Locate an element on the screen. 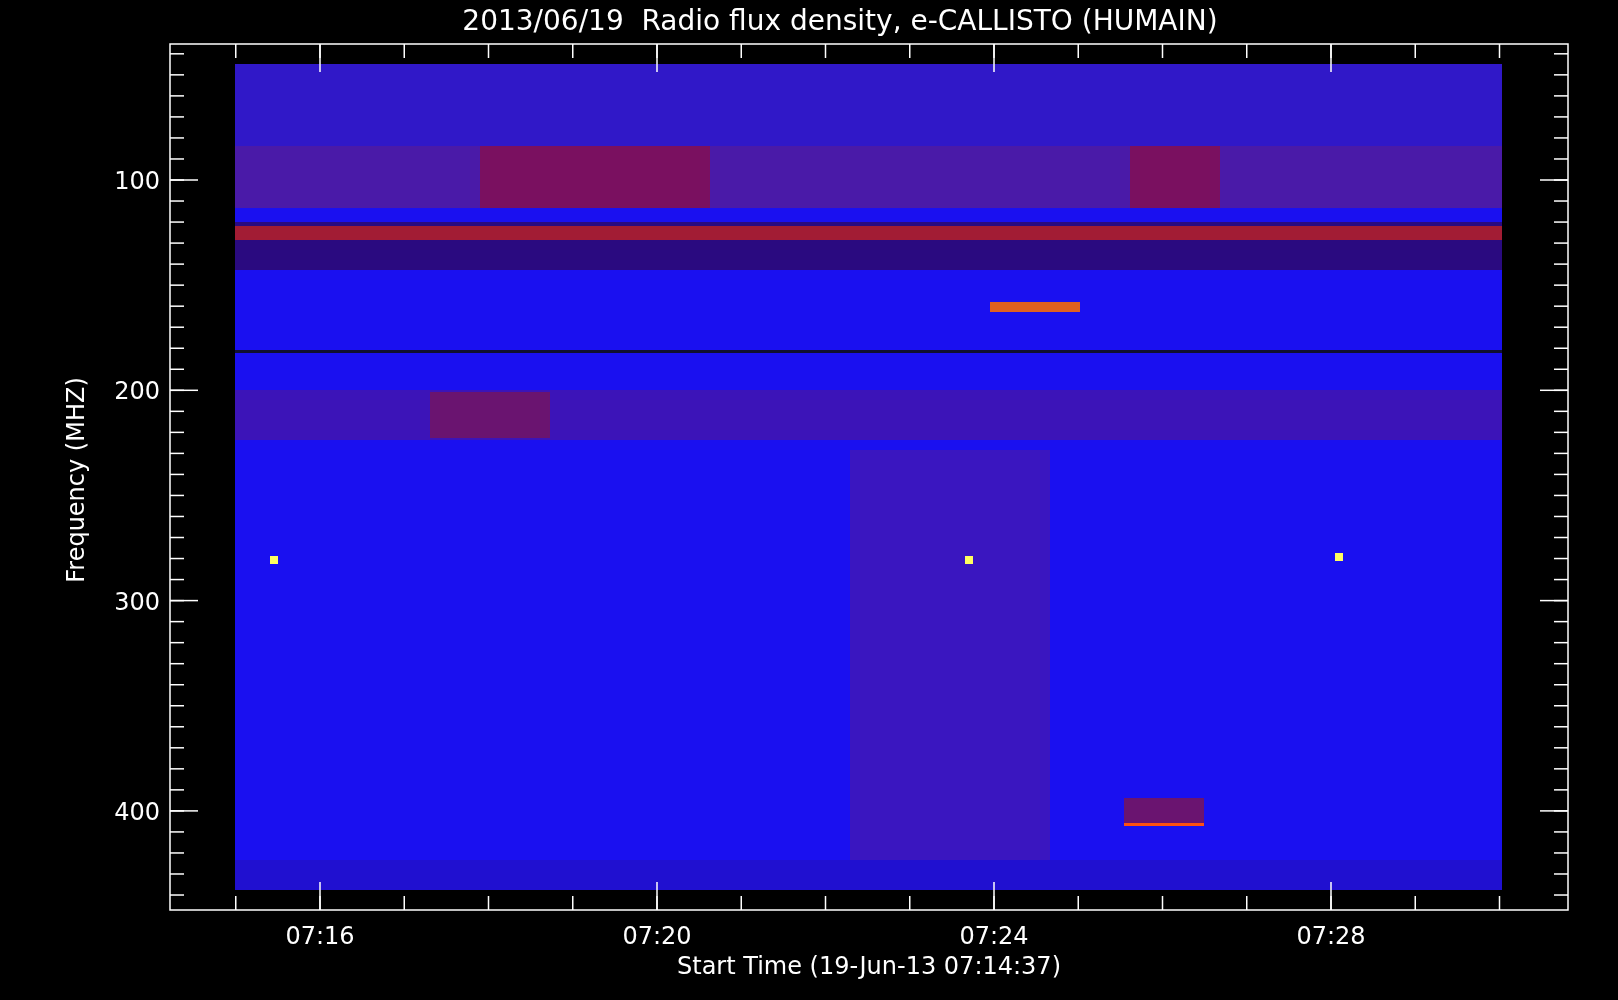 This screenshot has height=1000, width=1618. x-tick-label: 07:20 is located at coordinates (657, 936).